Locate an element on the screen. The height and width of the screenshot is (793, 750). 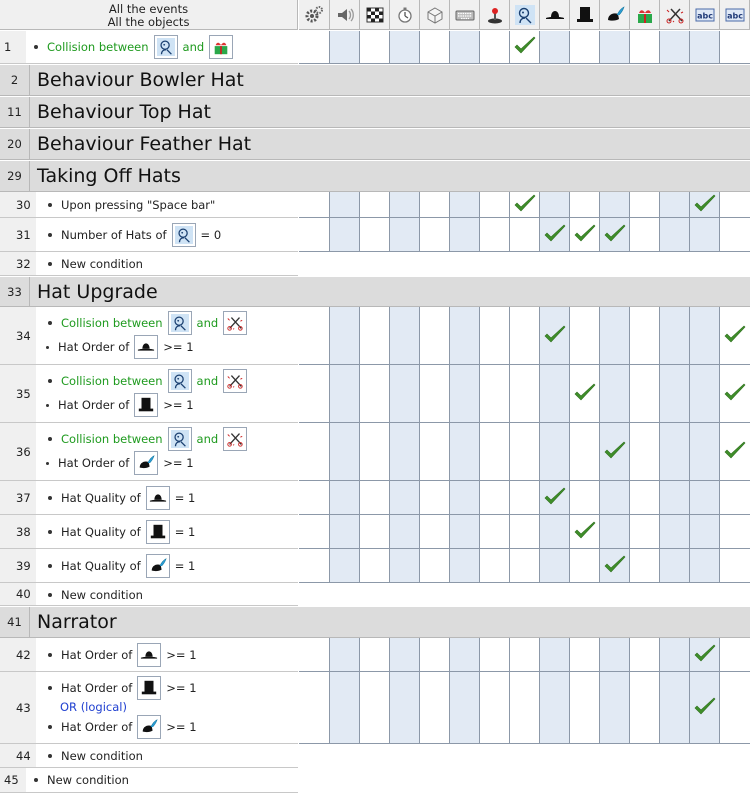
column-text-icon: abc is located at coordinates (705, 15).